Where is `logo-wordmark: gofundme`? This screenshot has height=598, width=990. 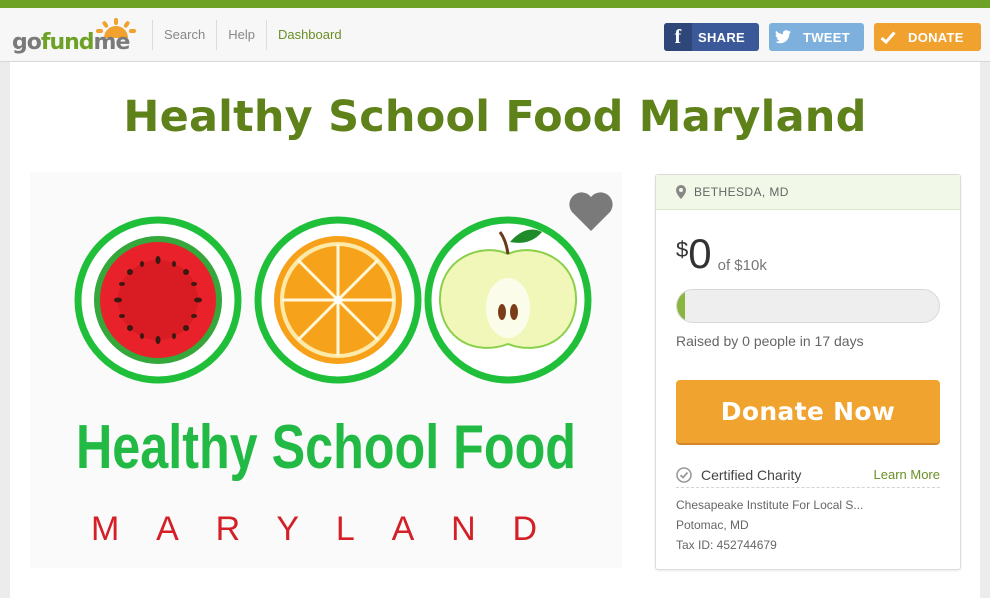 logo-wordmark: gofundme is located at coordinates (71, 42).